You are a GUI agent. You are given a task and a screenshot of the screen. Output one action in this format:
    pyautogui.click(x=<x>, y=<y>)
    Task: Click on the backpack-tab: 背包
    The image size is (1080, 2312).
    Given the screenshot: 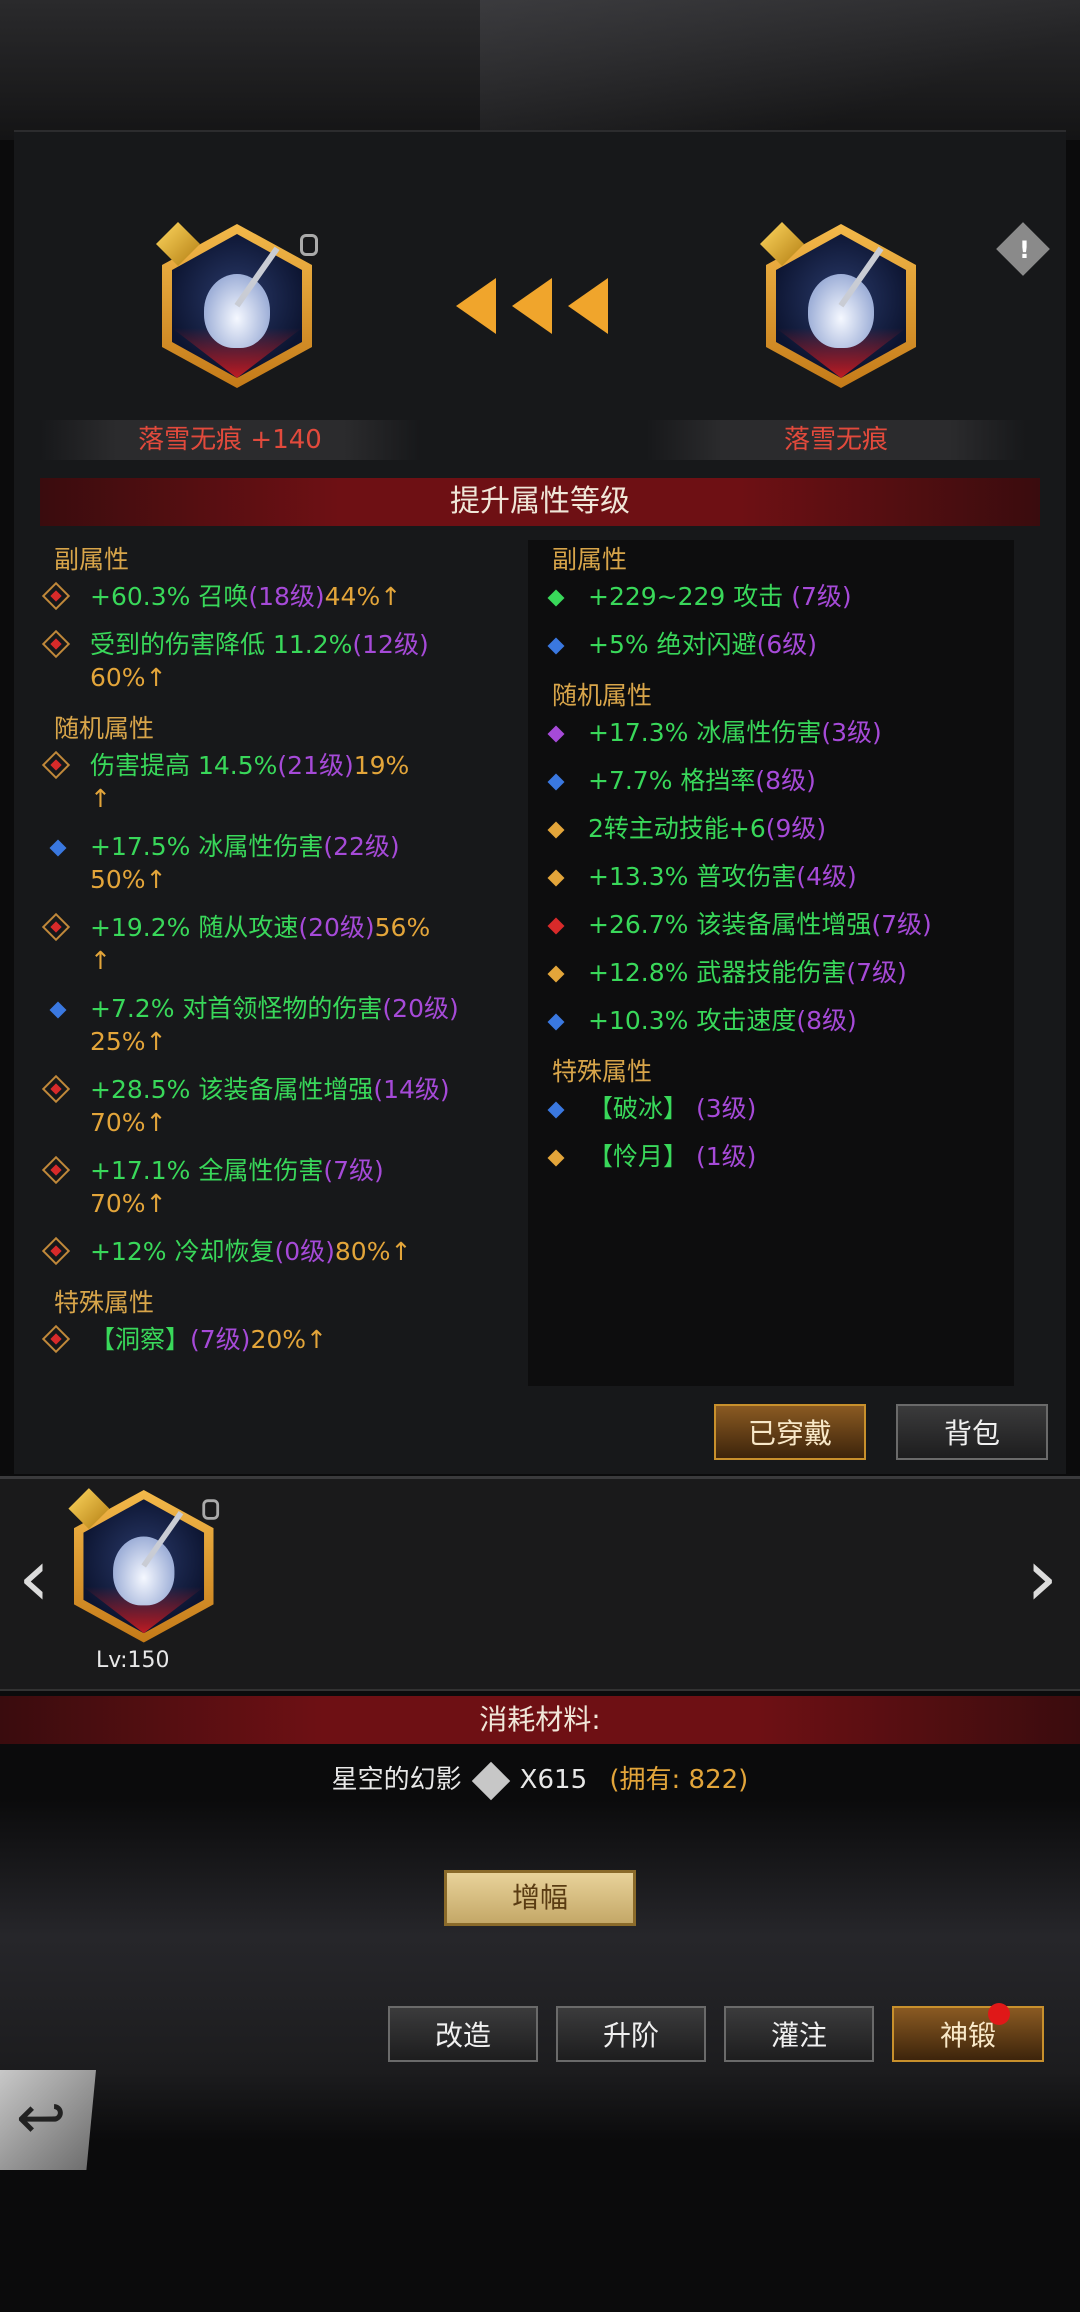 What is the action you would take?
    pyautogui.click(x=972, y=1432)
    